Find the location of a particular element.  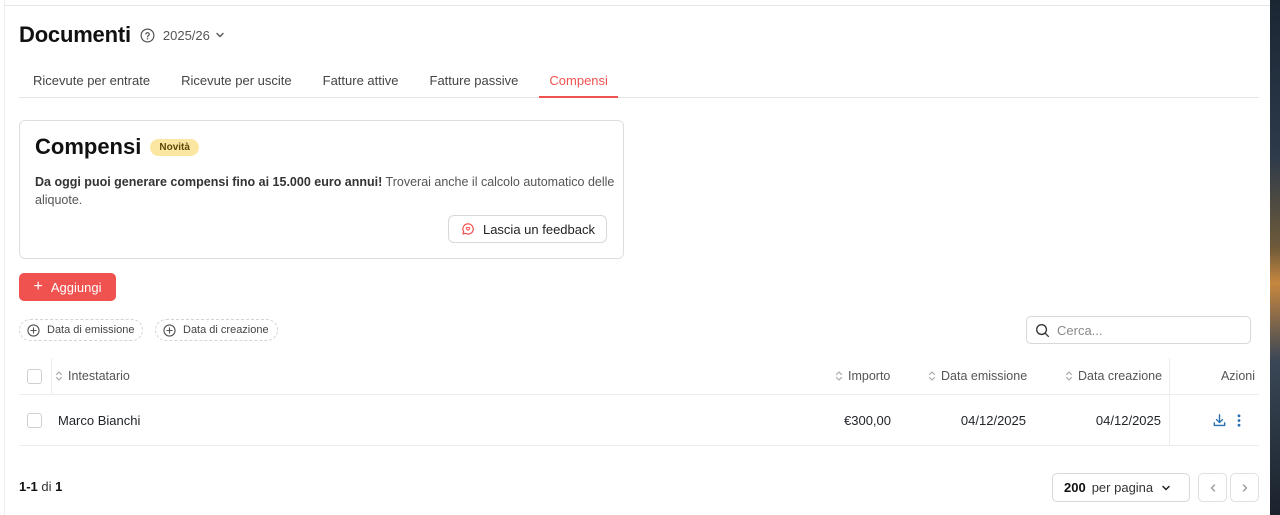

left-border is located at coordinates (4, 257).